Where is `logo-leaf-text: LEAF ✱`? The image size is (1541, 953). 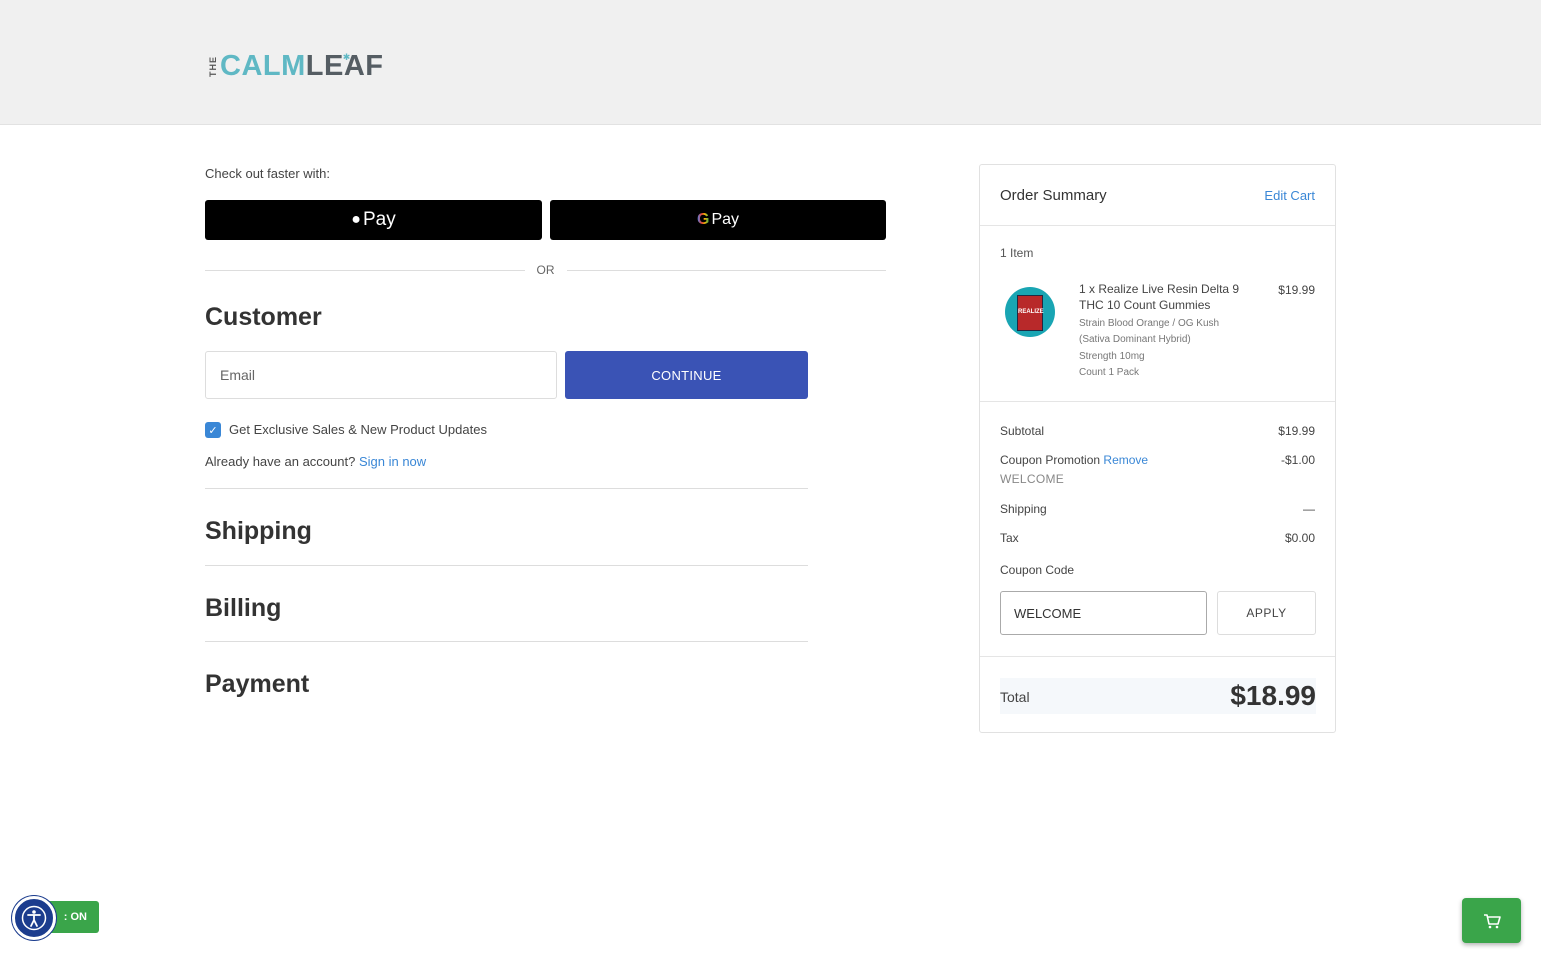 logo-leaf-text: LEAF ✱ is located at coordinates (345, 66).